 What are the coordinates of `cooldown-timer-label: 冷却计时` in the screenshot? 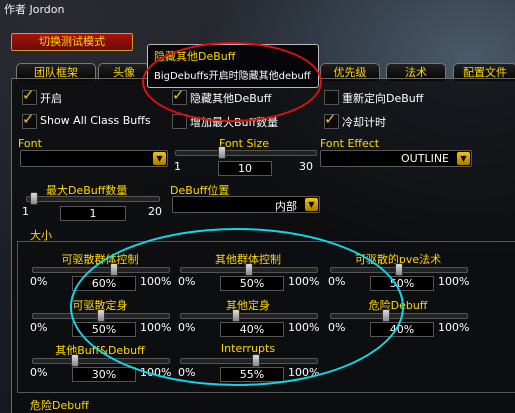 It's located at (364, 122).